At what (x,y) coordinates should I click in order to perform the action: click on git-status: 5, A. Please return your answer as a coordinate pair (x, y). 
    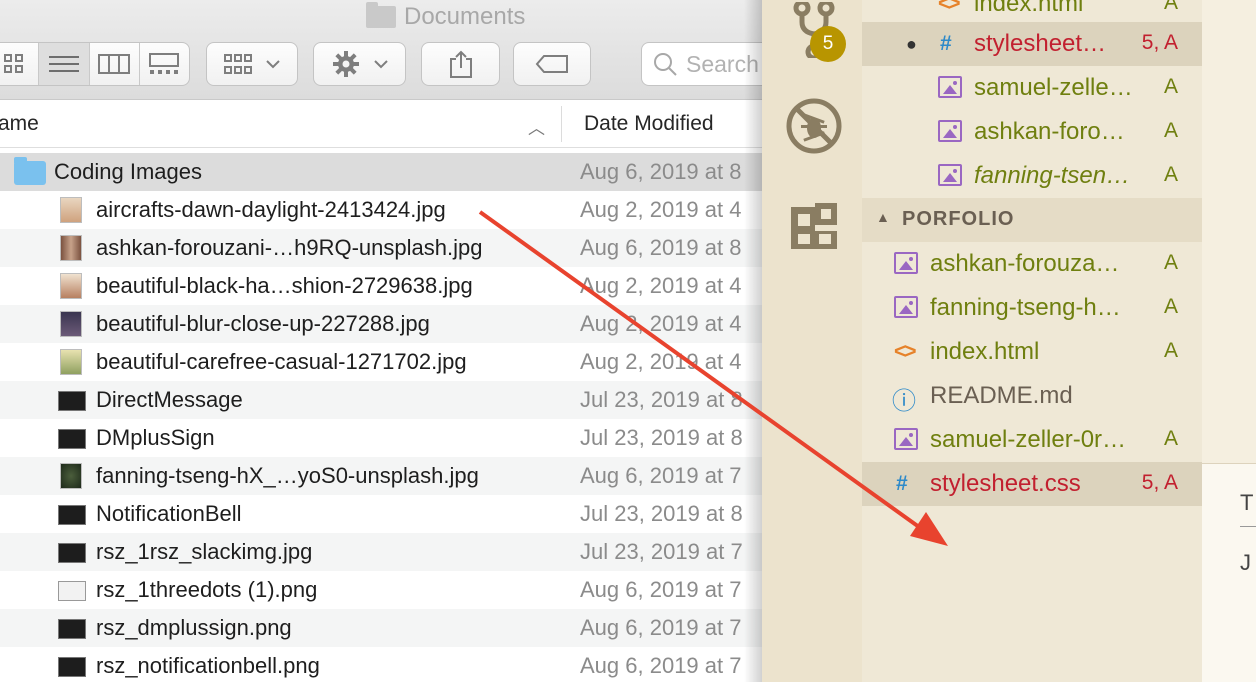
    Looking at the image, I should click on (1159, 482).